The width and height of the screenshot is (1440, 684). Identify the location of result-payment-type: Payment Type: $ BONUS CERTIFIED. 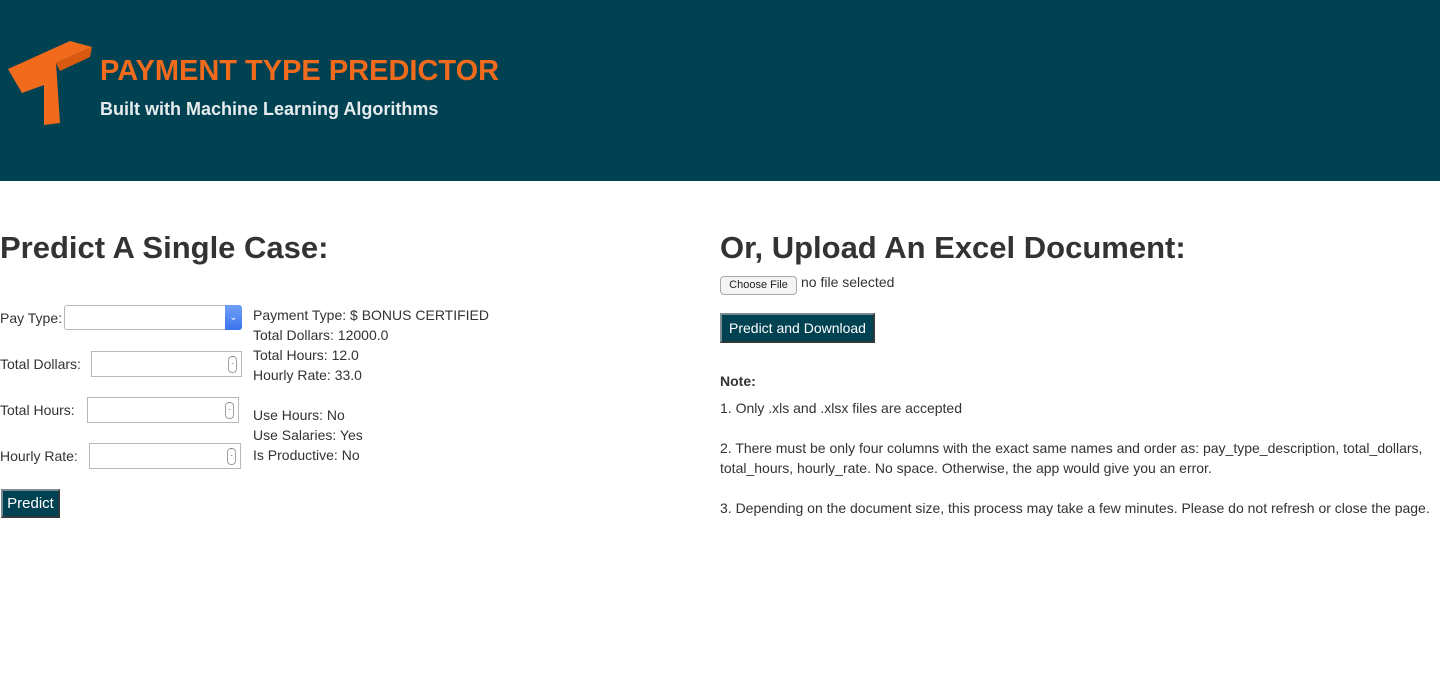
(371, 315).